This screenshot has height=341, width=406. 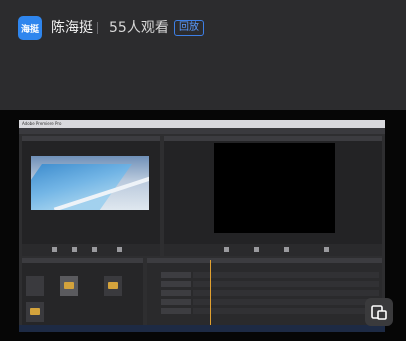 I want to click on streamer-name: 陈海挺, so click(x=72, y=28).